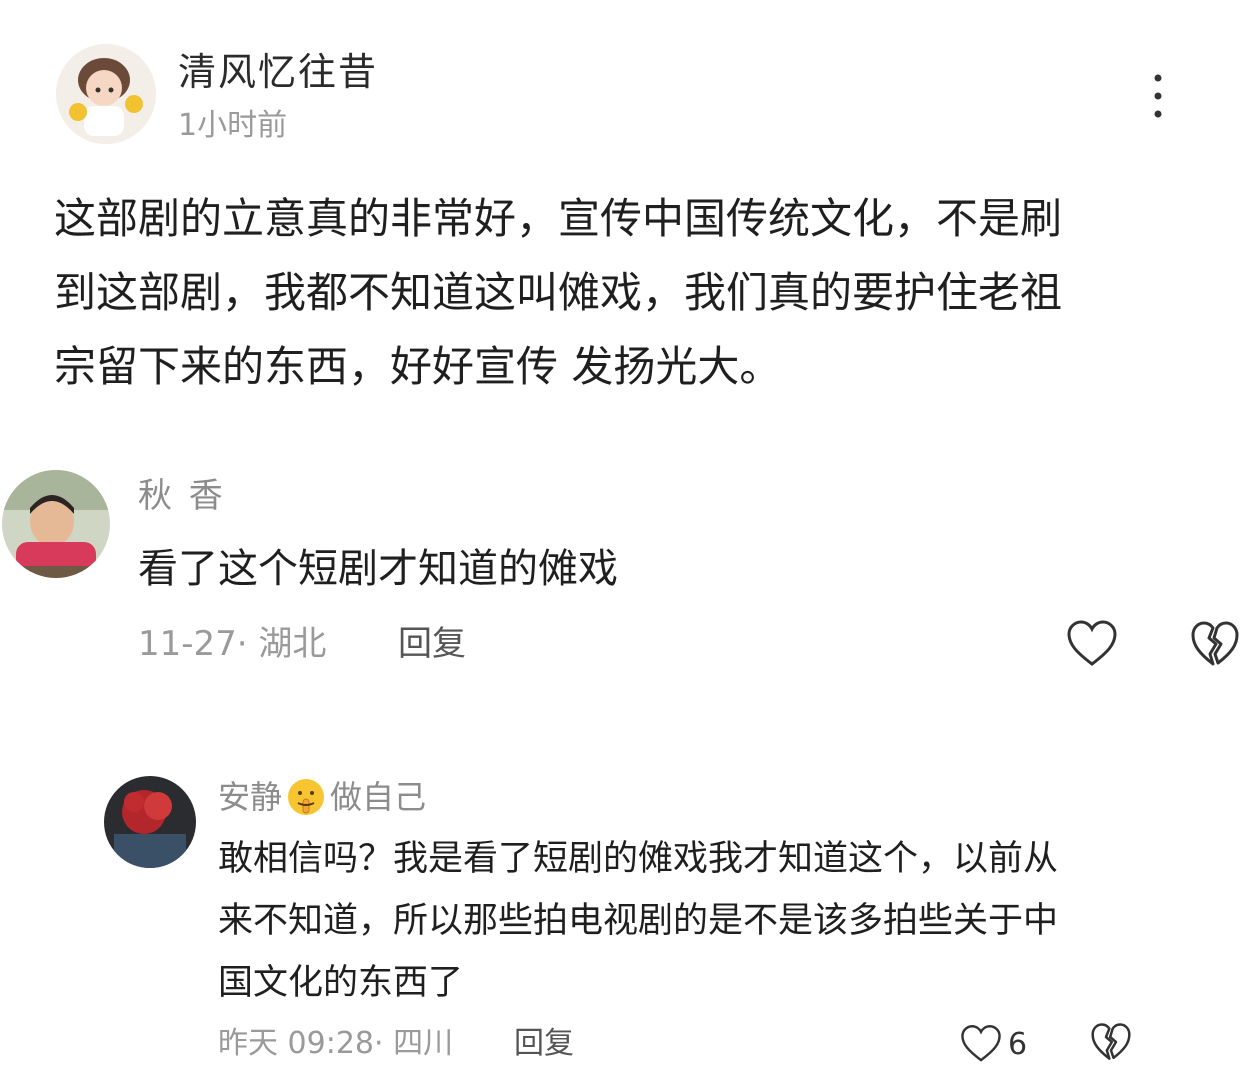 The height and width of the screenshot is (1072, 1242). What do you see at coordinates (544, 1044) in the screenshot?
I see `comment2-reply-button: 回复` at bounding box center [544, 1044].